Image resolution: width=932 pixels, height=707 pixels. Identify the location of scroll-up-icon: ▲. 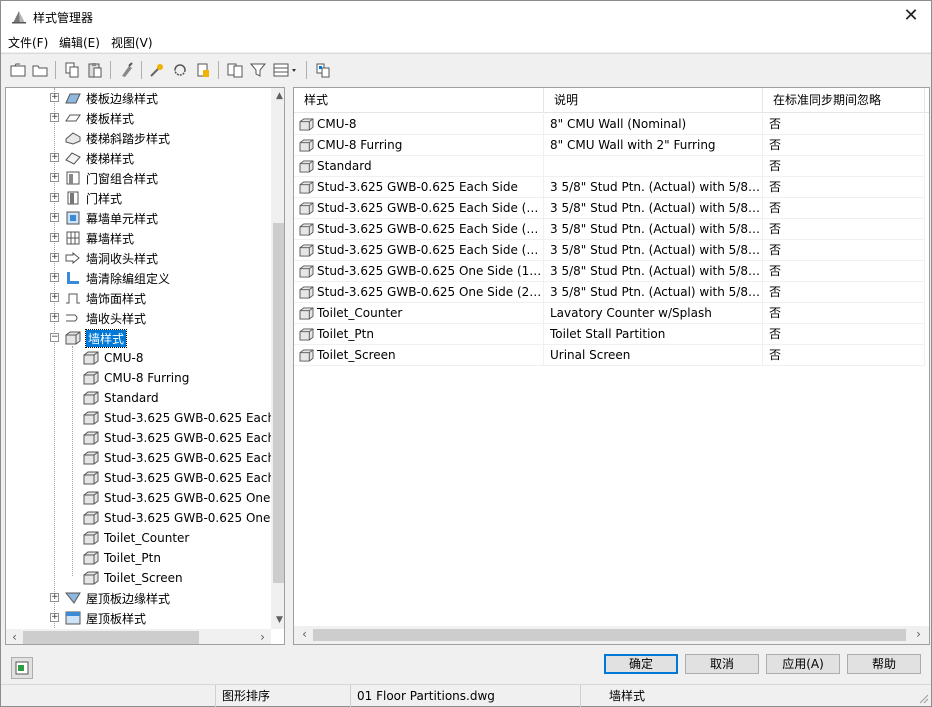
(277, 96).